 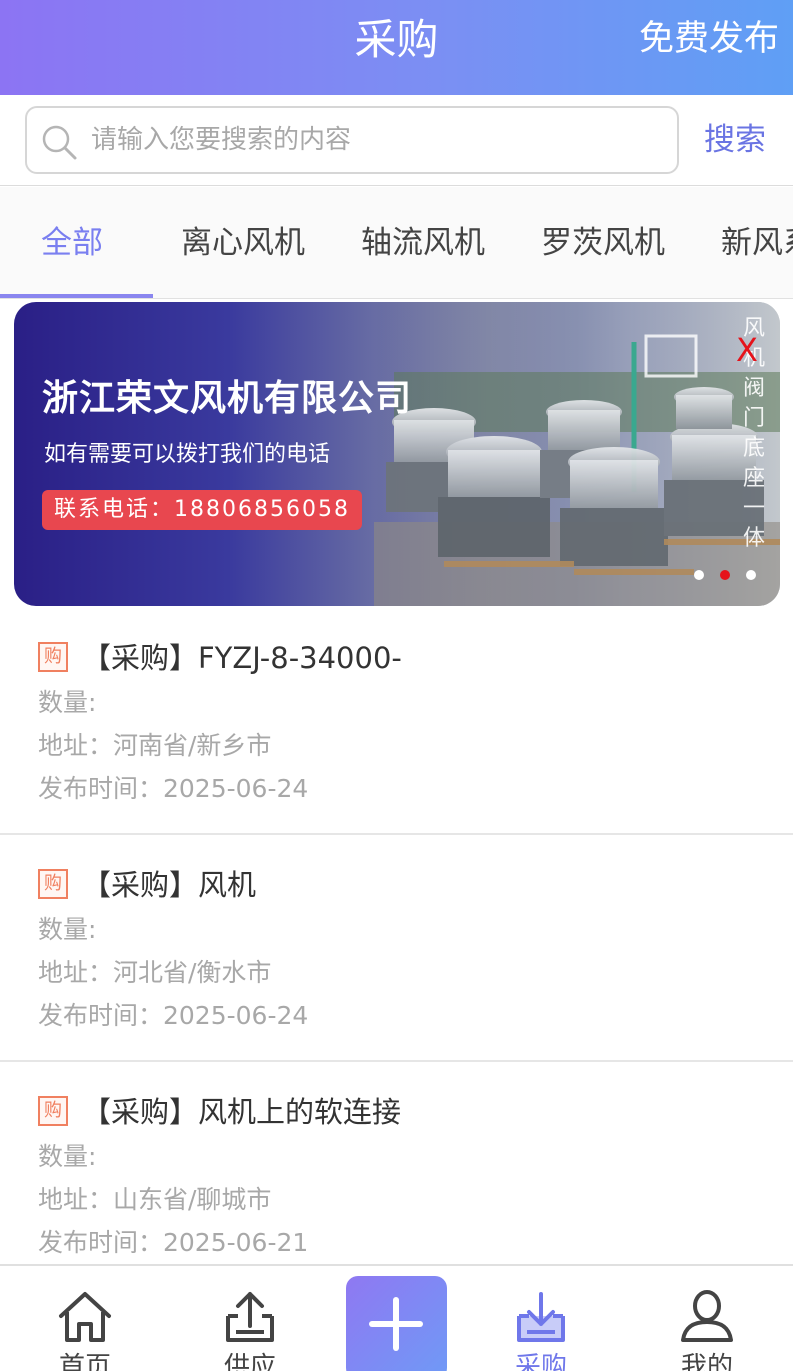 I want to click on home-icon, so click(x=85, y=1317).